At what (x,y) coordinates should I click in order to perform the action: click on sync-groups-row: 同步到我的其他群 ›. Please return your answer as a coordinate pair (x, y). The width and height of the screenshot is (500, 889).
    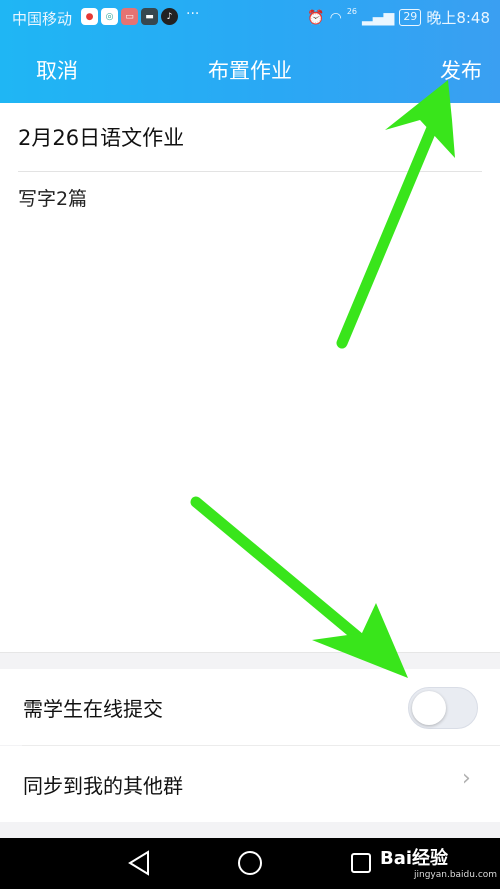
    Looking at the image, I should click on (250, 784).